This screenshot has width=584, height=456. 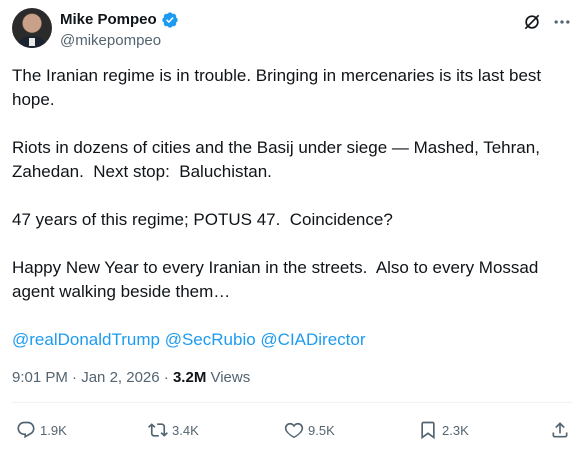 I want to click on bookmark-button: 2.3K, so click(x=443, y=430).